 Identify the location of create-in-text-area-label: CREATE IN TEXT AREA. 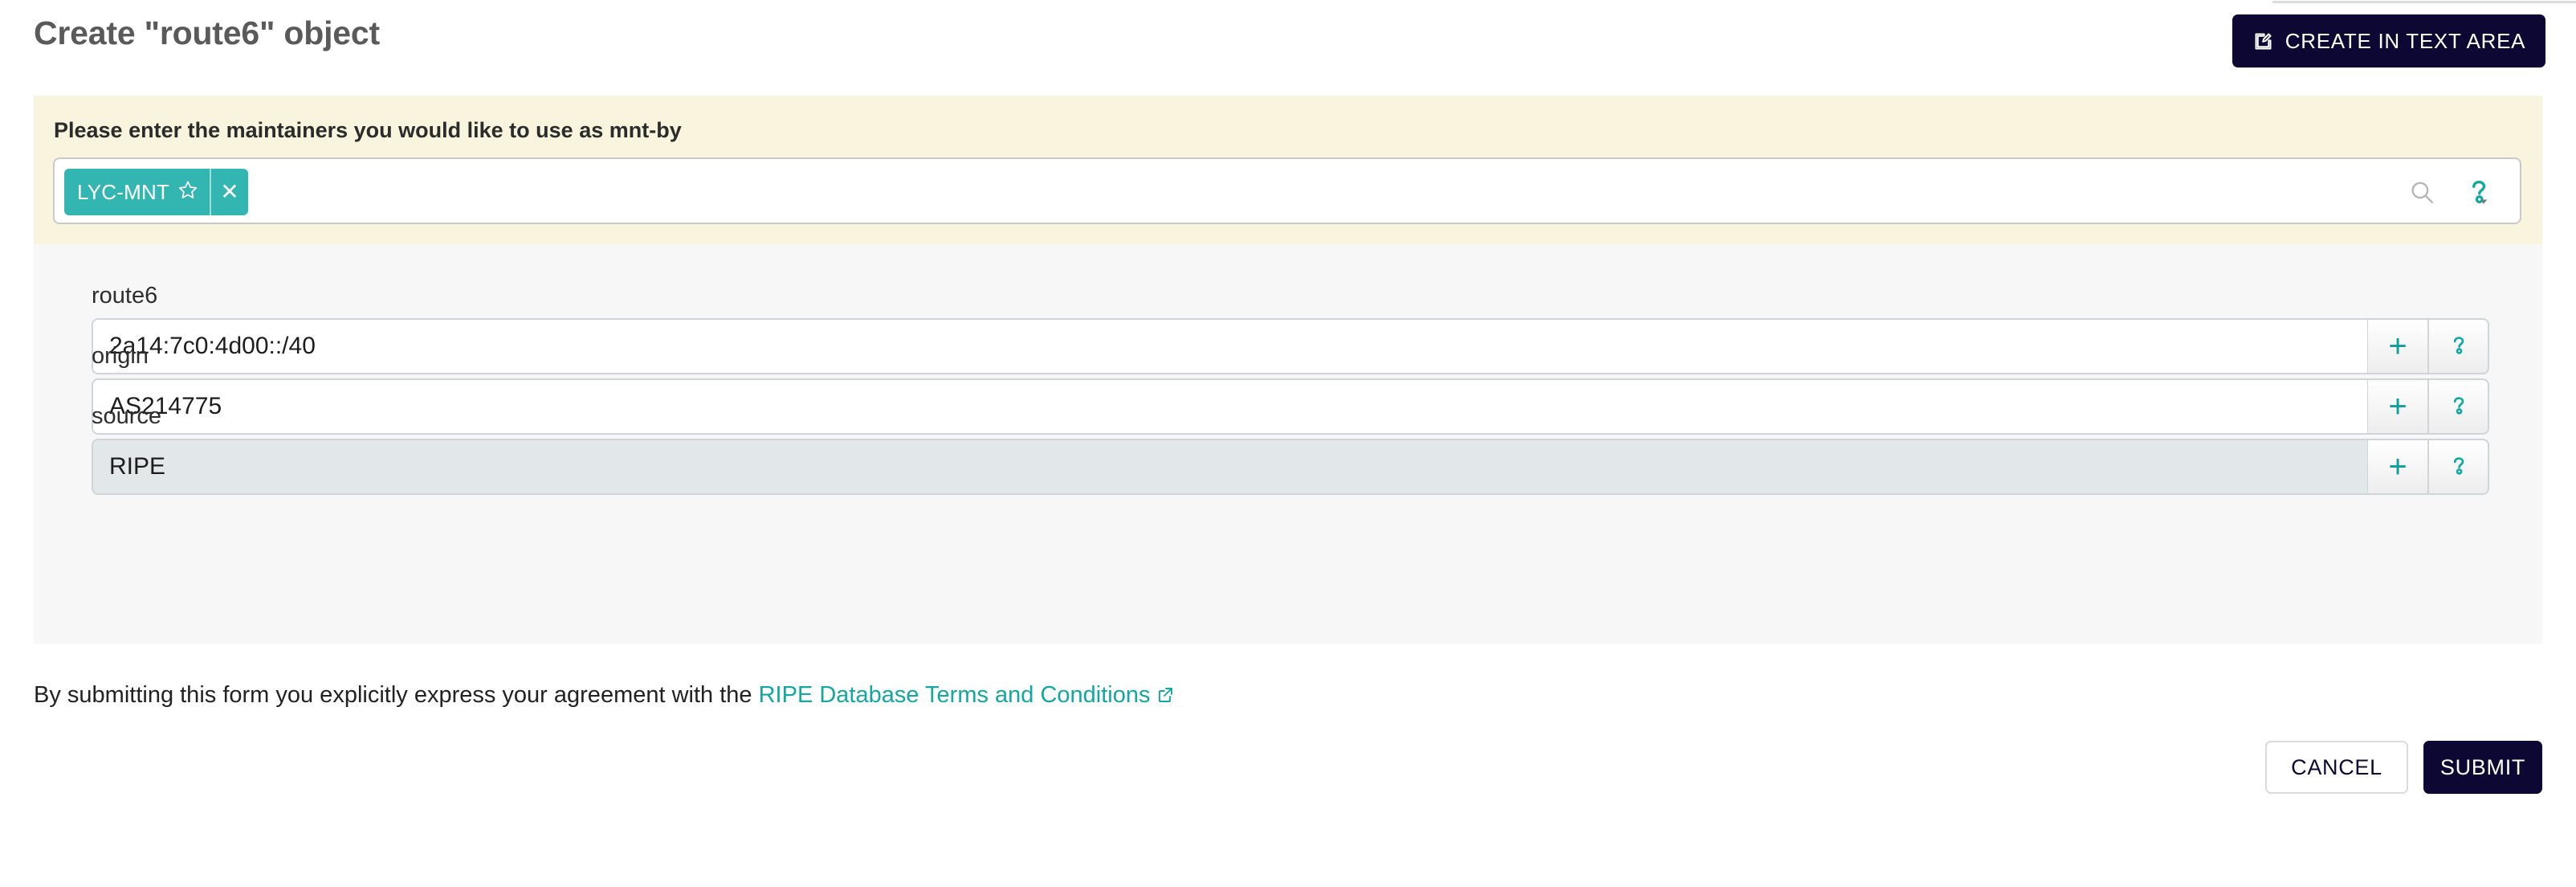
(2405, 40).